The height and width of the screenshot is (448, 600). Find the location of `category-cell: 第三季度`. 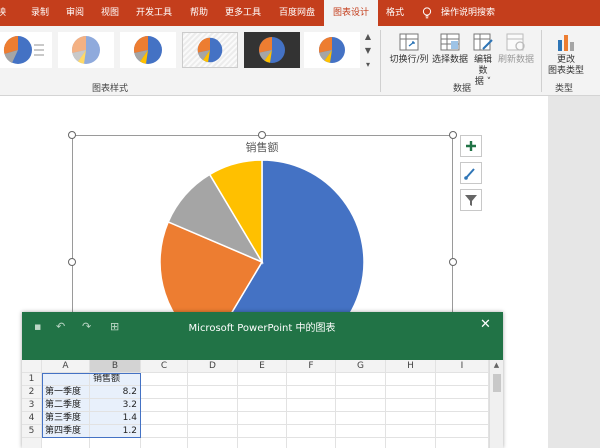

category-cell: 第三季度 is located at coordinates (66, 418).